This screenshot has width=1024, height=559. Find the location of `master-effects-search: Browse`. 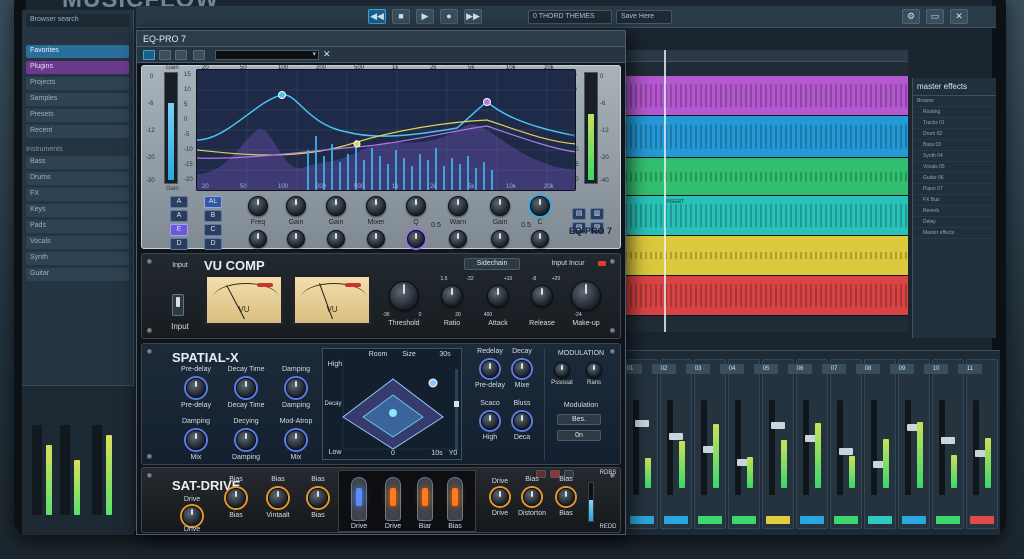

master-effects-search: Browse is located at coordinates (954, 101).